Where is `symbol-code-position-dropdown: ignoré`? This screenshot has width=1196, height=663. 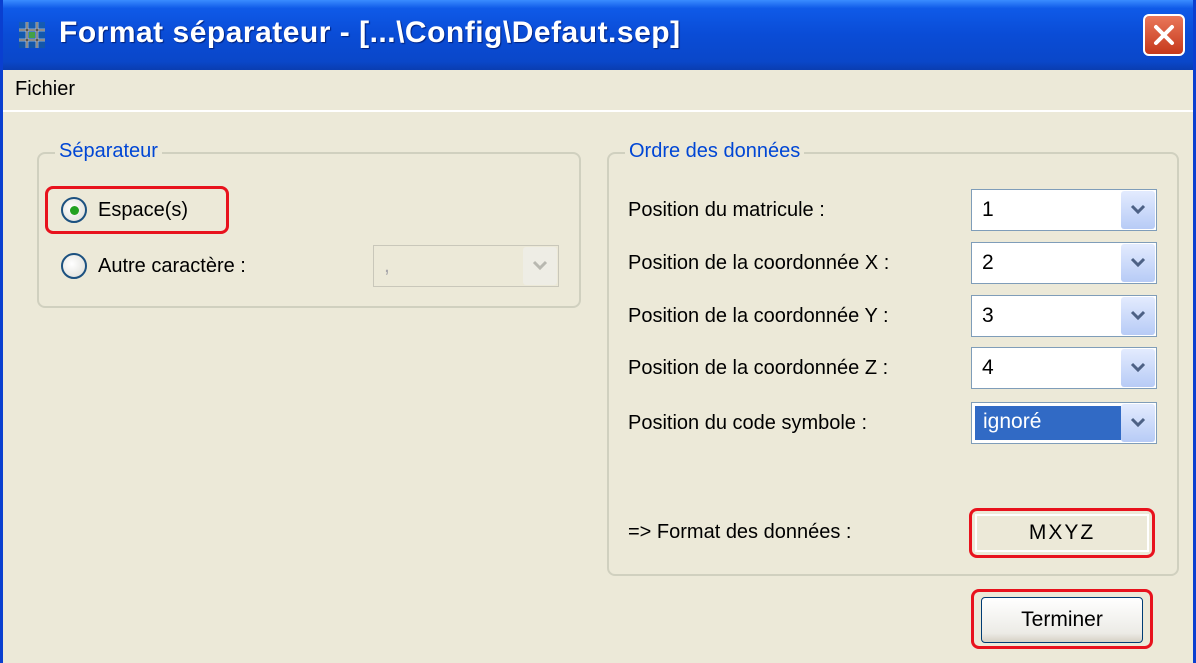 symbol-code-position-dropdown: ignoré is located at coordinates (1064, 423).